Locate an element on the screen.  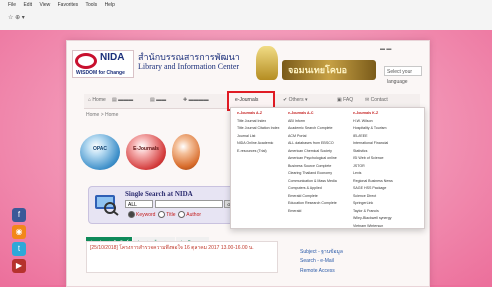
twitter-icon: t is located at coordinates (19, 249).